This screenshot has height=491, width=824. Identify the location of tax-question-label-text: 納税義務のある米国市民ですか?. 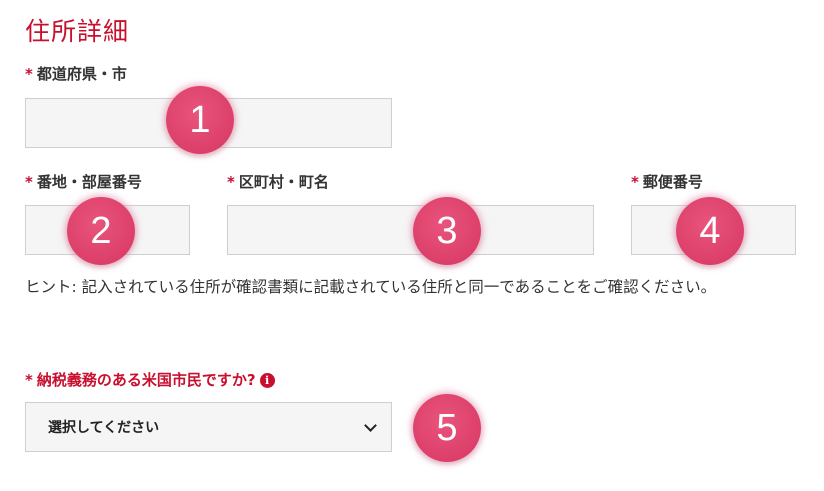
(146, 380).